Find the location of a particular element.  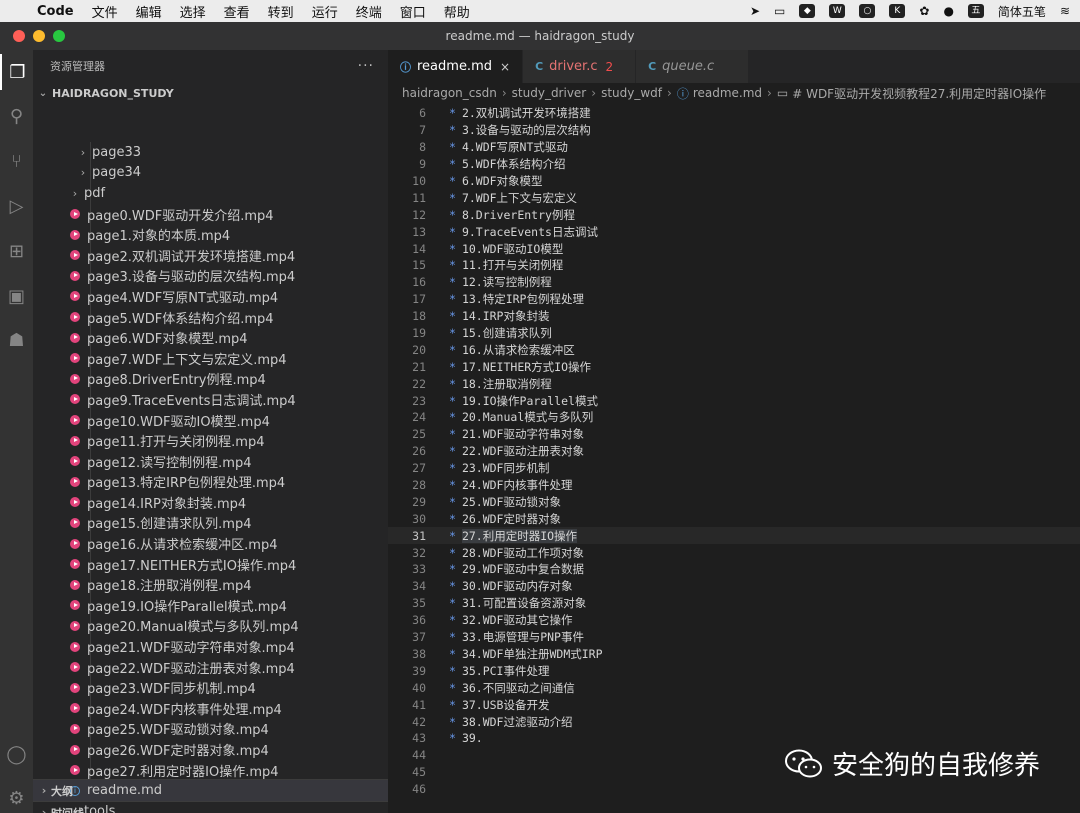

menu-help: 帮助 is located at coordinates (457, 11).